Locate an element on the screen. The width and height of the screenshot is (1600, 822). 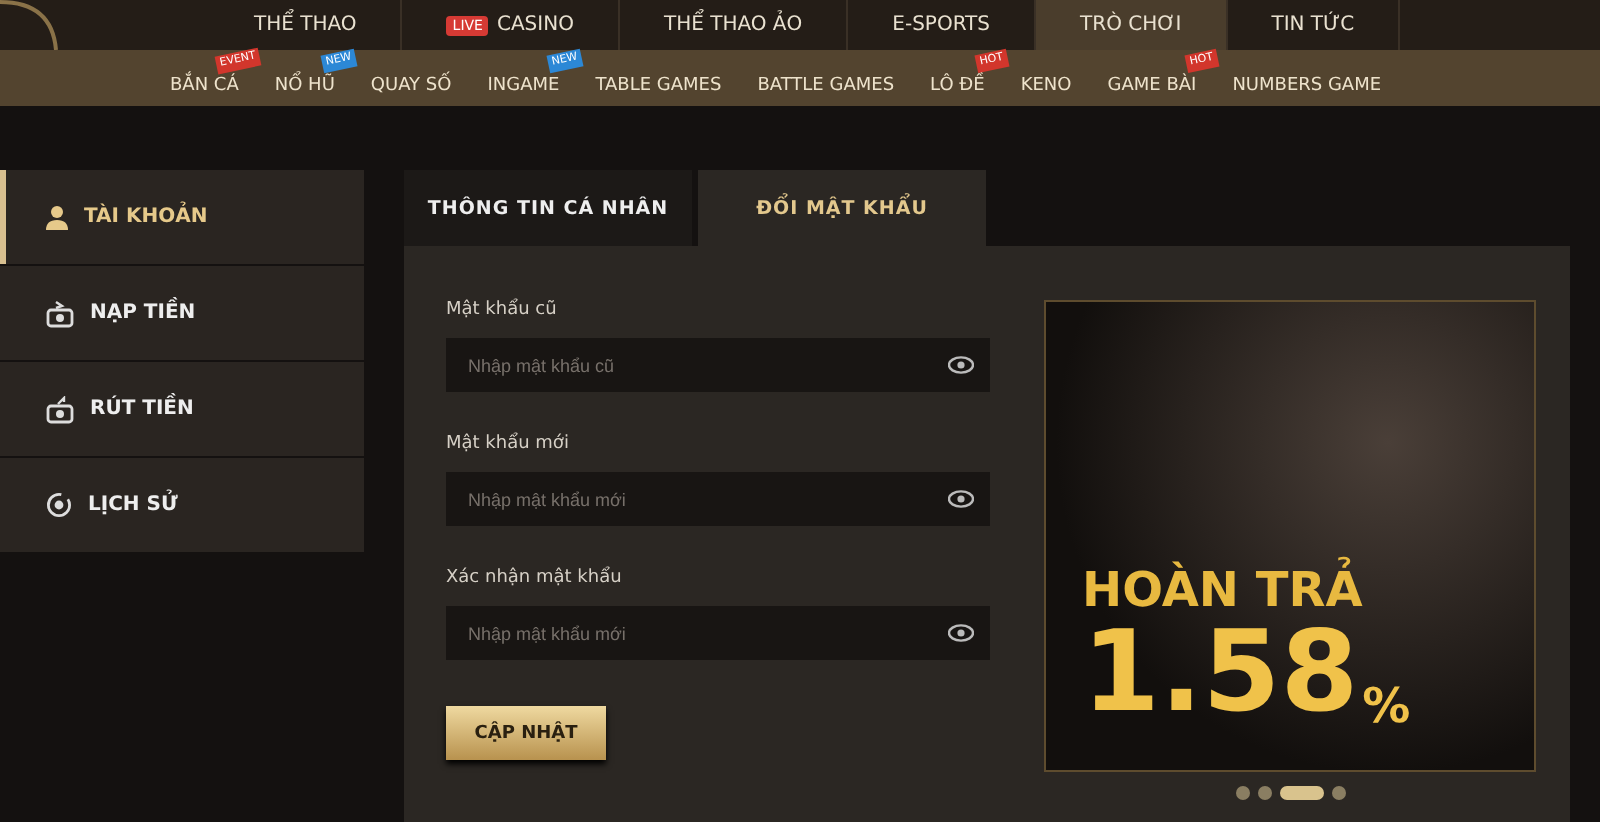
game-category-link: INGAME is located at coordinates (523, 86).